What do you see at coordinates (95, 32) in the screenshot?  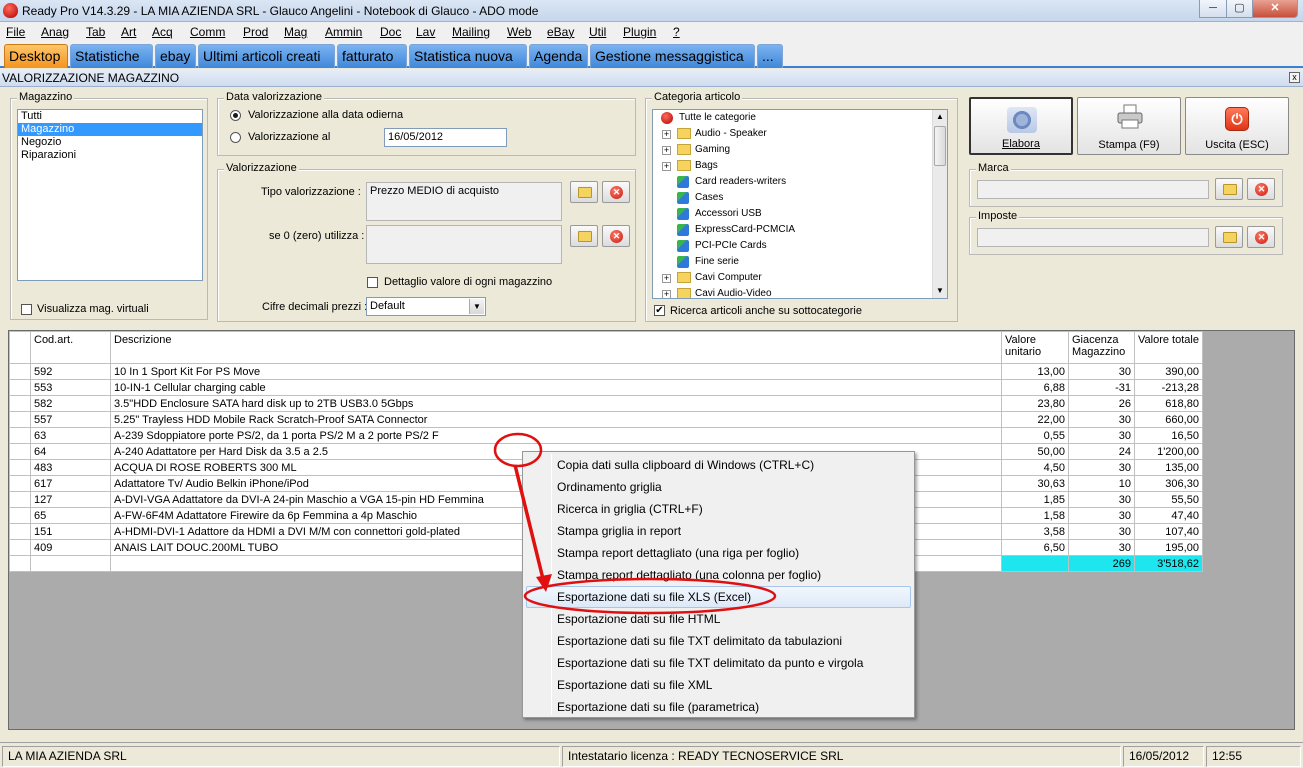 I see `menu-tab: Tab` at bounding box center [95, 32].